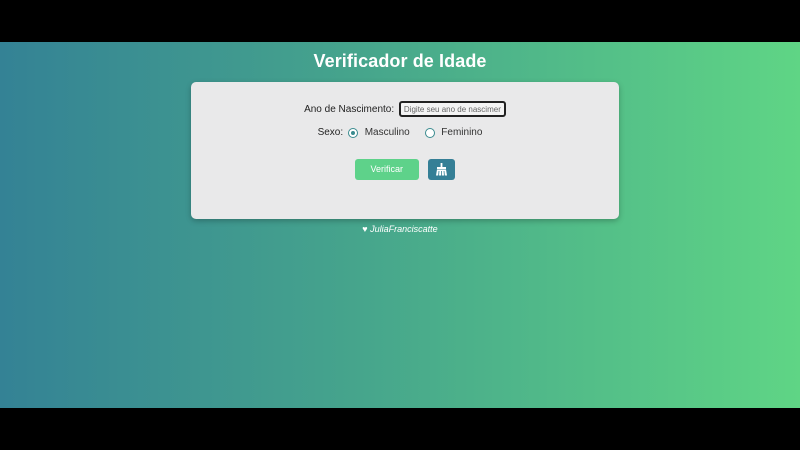 The height and width of the screenshot is (450, 800). Describe the element at coordinates (452, 109) in the screenshot. I see `birth-year-input` at that location.